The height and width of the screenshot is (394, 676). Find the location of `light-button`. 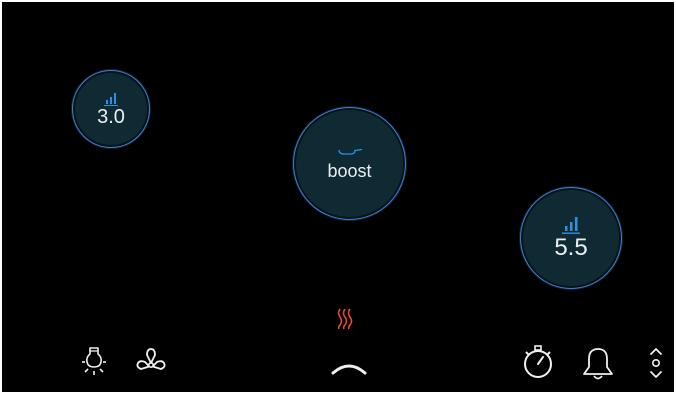

light-button is located at coordinates (94, 364).